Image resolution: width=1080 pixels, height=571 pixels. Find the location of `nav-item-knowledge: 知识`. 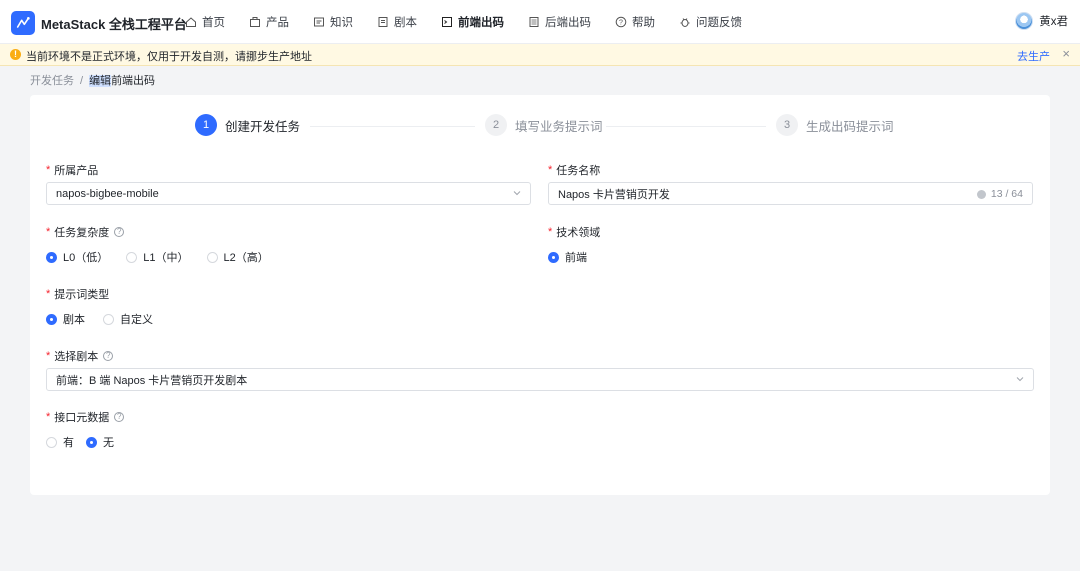

nav-item-knowledge: 知识 is located at coordinates (333, 22).